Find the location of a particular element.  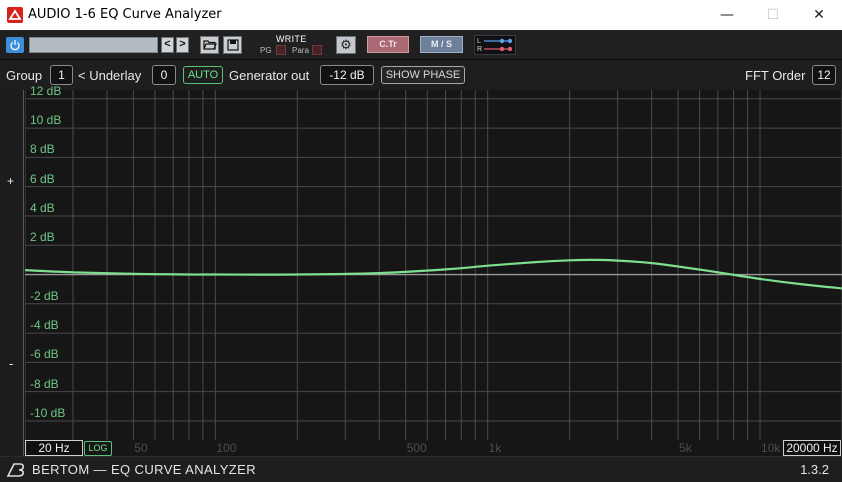

brand-name: BERTOM — EQ CURVE ANALYZER is located at coordinates (144, 469).